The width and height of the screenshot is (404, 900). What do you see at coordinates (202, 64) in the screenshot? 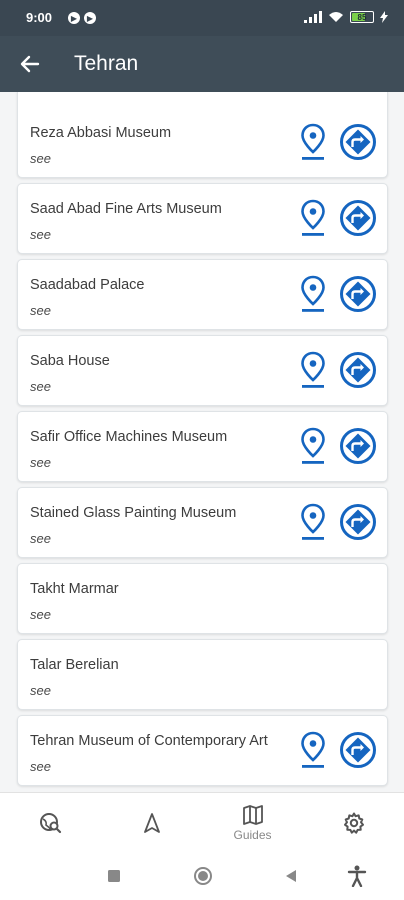
I see `app-bar: Tehran` at bounding box center [202, 64].